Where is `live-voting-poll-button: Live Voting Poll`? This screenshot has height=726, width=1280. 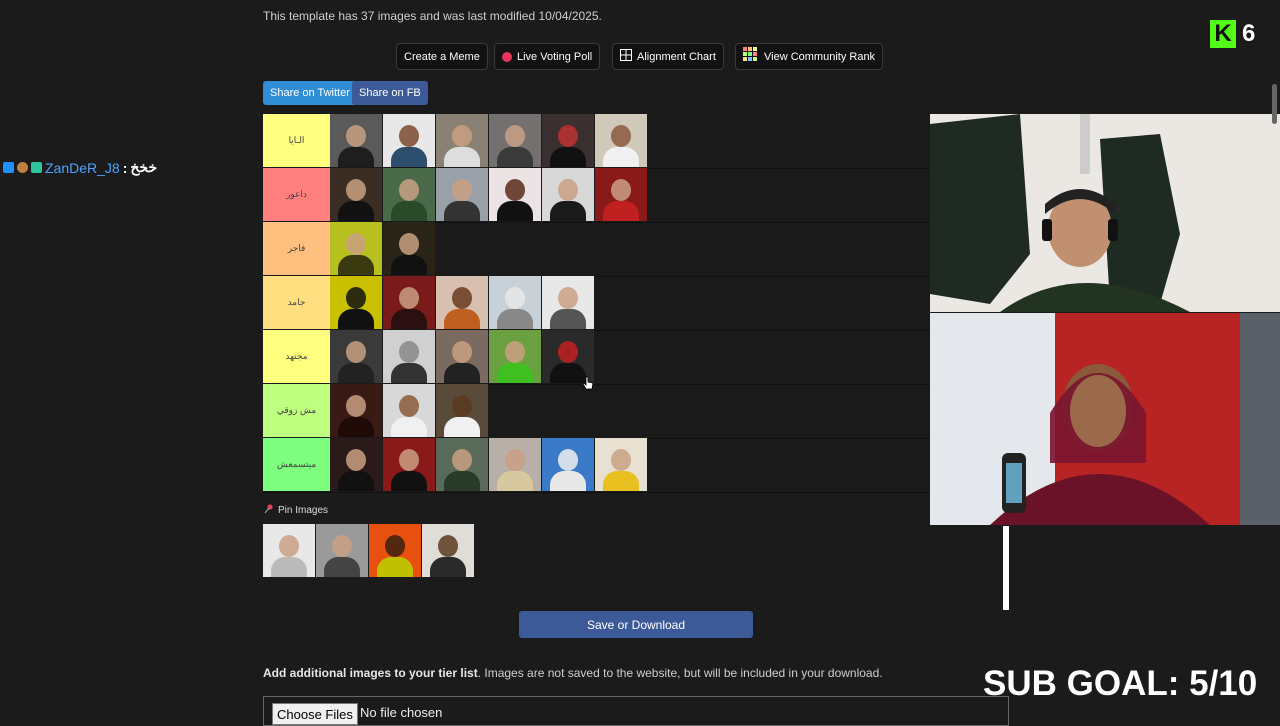
live-voting-poll-button: Live Voting Poll is located at coordinates (547, 56).